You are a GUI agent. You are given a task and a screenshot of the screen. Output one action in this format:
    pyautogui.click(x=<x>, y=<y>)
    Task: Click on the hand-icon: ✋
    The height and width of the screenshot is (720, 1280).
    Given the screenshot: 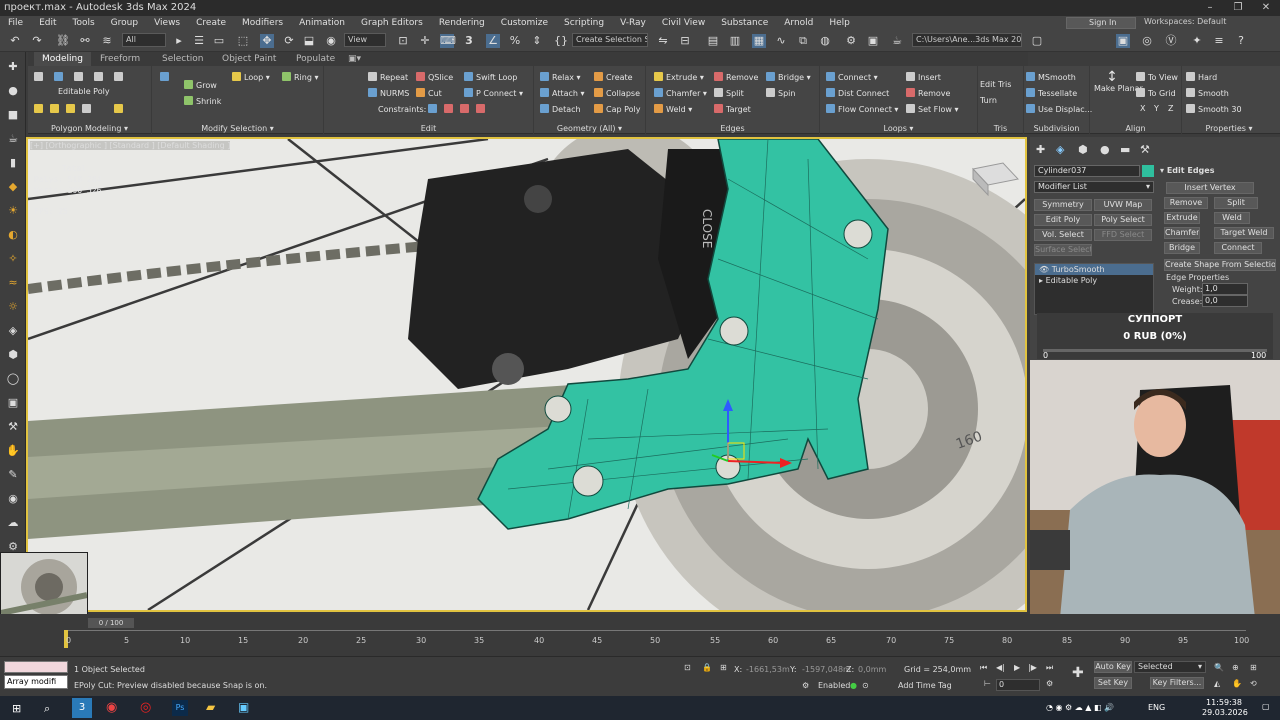 What is the action you would take?
    pyautogui.click(x=13, y=451)
    